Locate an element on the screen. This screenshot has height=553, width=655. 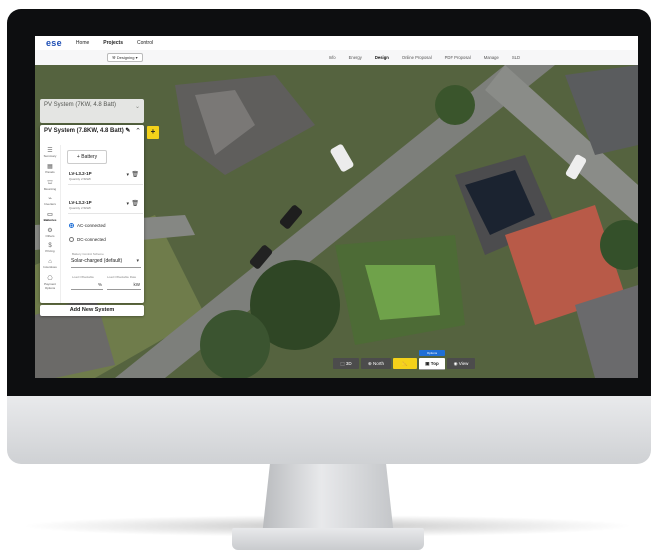
app-logo: ese is located at coordinates (54, 43).